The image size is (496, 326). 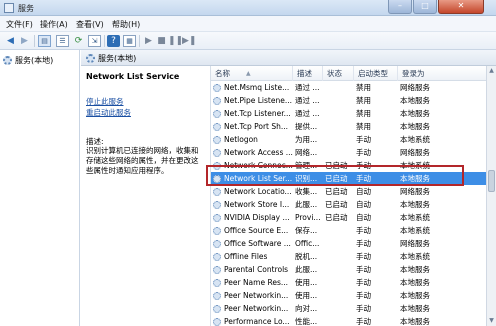 What do you see at coordinates (348, 282) in the screenshot?
I see `table-row: Peer Name Res... 使用... 手动 本地服务` at bounding box center [348, 282].